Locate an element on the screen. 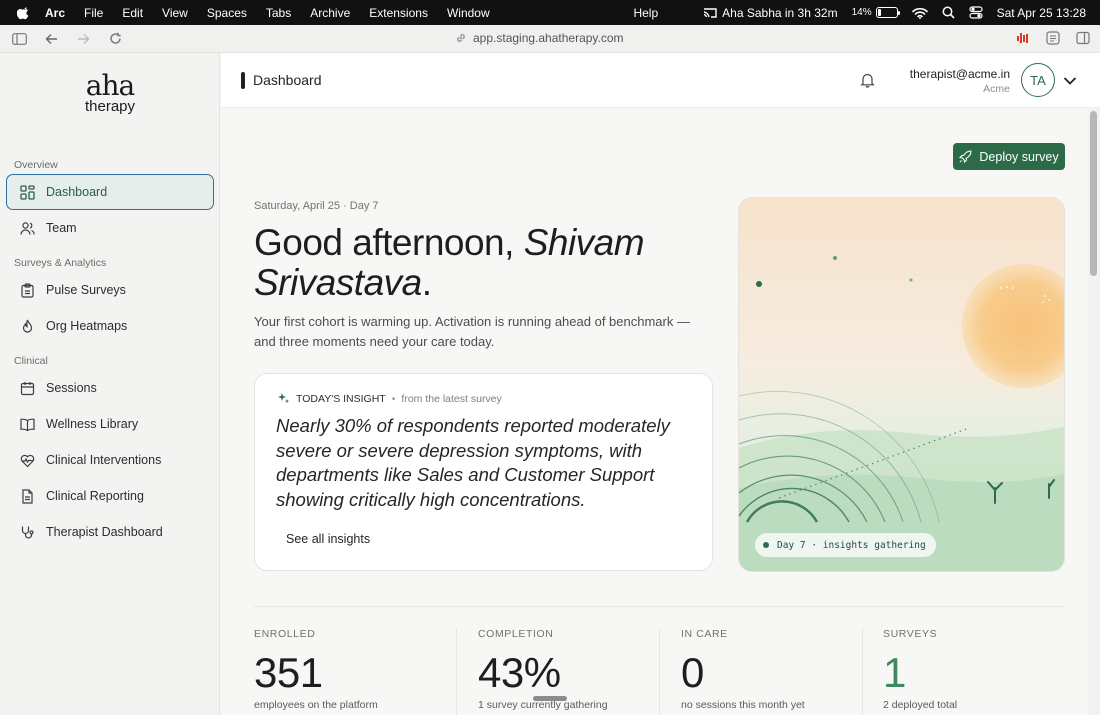 The height and width of the screenshot is (715, 1100). book-icon is located at coordinates (27, 424).